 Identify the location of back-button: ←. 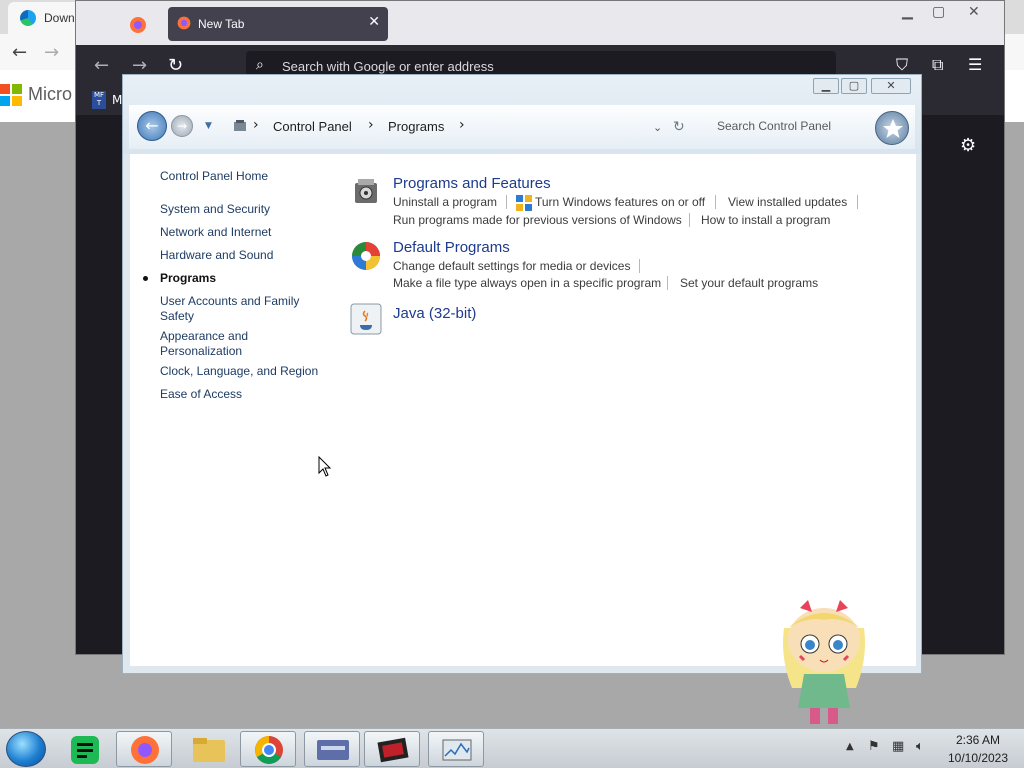
(152, 126).